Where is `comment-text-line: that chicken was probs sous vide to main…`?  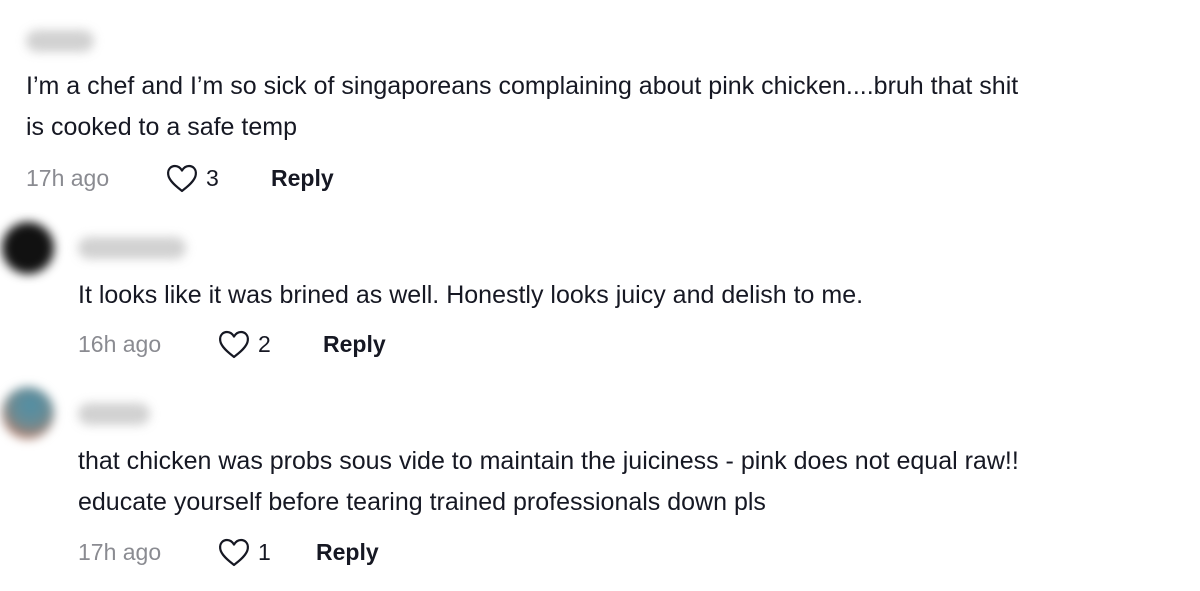 comment-text-line: that chicken was probs sous vide to main… is located at coordinates (548, 461).